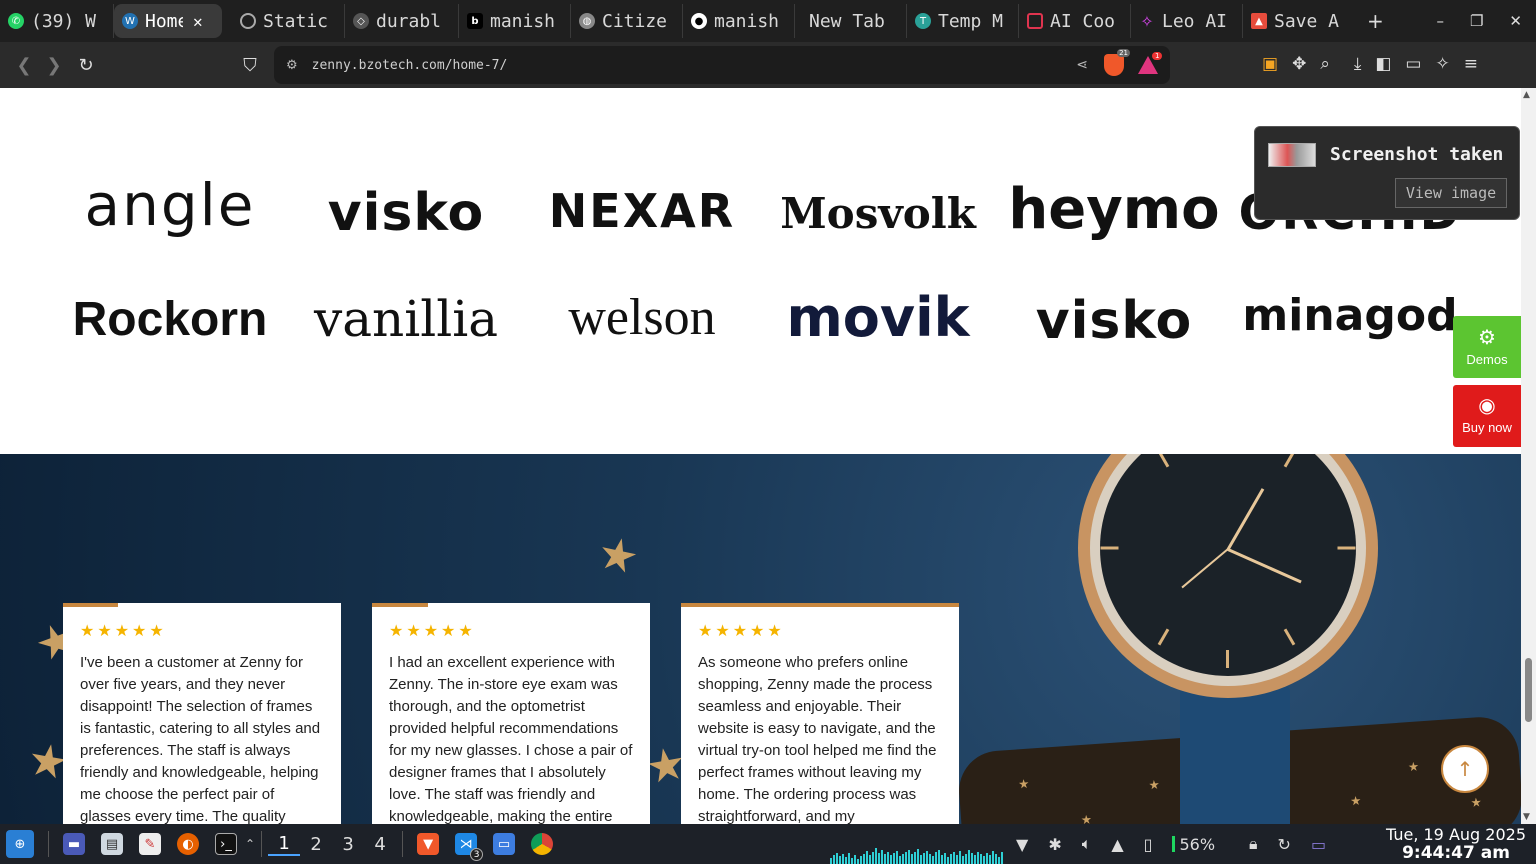 This screenshot has height=864, width=1536. What do you see at coordinates (1235, 754) in the screenshot?
I see `watch-strap` at bounding box center [1235, 754].